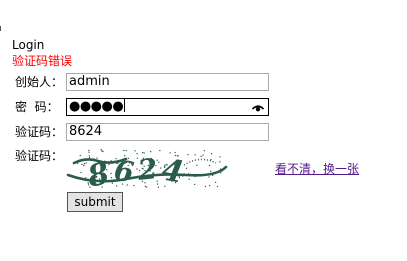 Image resolution: width=407 pixels, height=261 pixels. I want to click on password-input: ●●●●●, so click(167, 107).